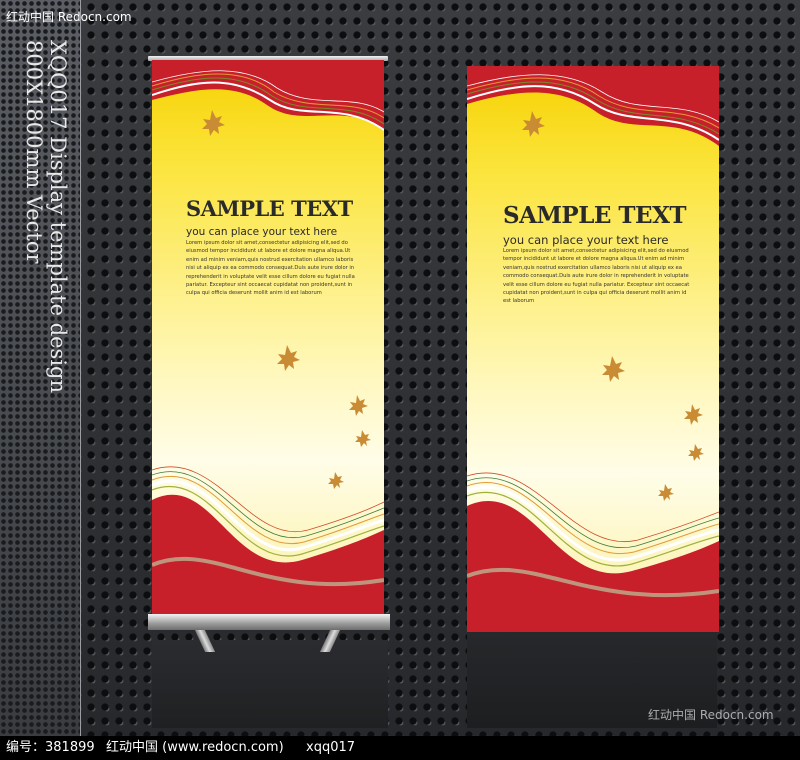  What do you see at coordinates (331, 747) in the screenshot?
I see `footer-author: xqq017` at bounding box center [331, 747].